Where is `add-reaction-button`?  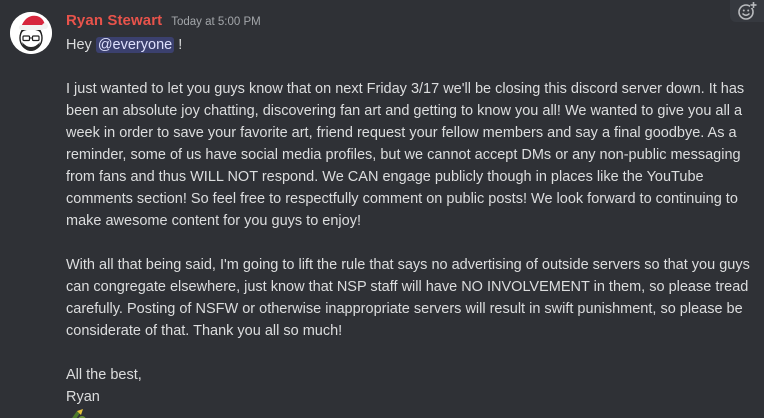
add-reaction-button is located at coordinates (747, 11).